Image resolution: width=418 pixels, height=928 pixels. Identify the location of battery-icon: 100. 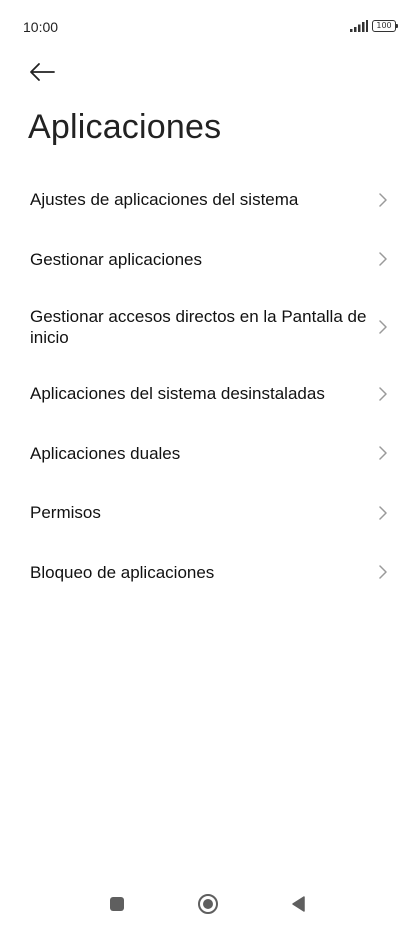
(385, 26).